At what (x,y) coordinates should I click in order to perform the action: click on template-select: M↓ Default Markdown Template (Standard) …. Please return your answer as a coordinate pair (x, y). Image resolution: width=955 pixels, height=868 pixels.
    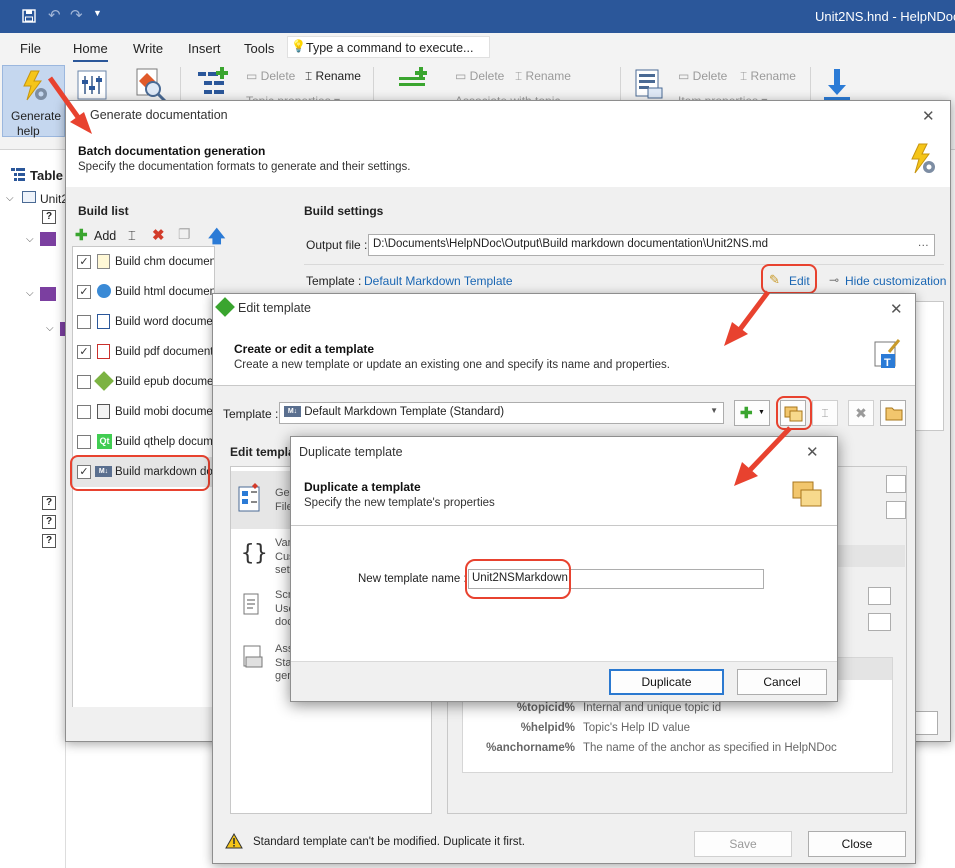
    Looking at the image, I should click on (501, 413).